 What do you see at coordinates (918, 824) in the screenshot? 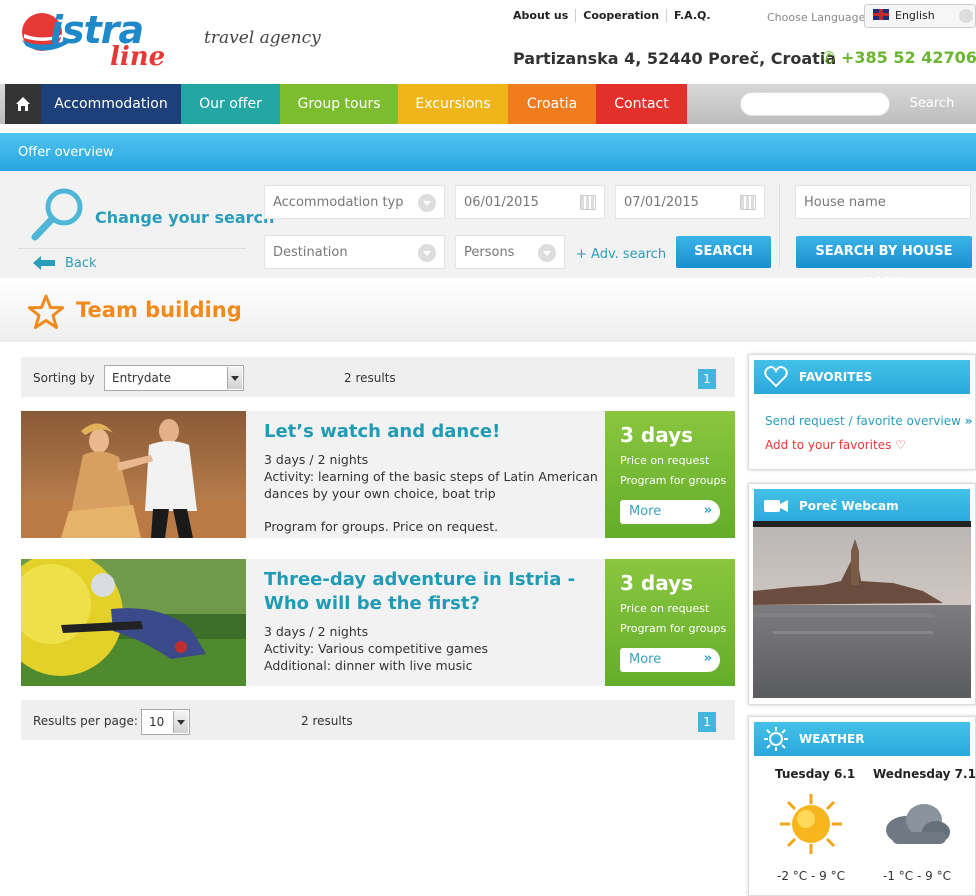
I see `cloud-icon` at bounding box center [918, 824].